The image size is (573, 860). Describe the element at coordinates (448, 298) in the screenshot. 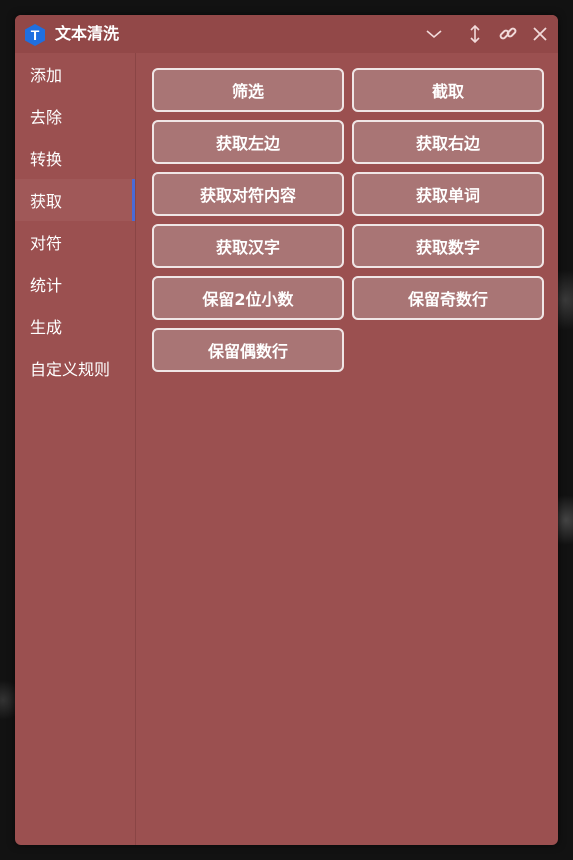

I see `keep-odd-lines-button: 保留奇数行` at that location.